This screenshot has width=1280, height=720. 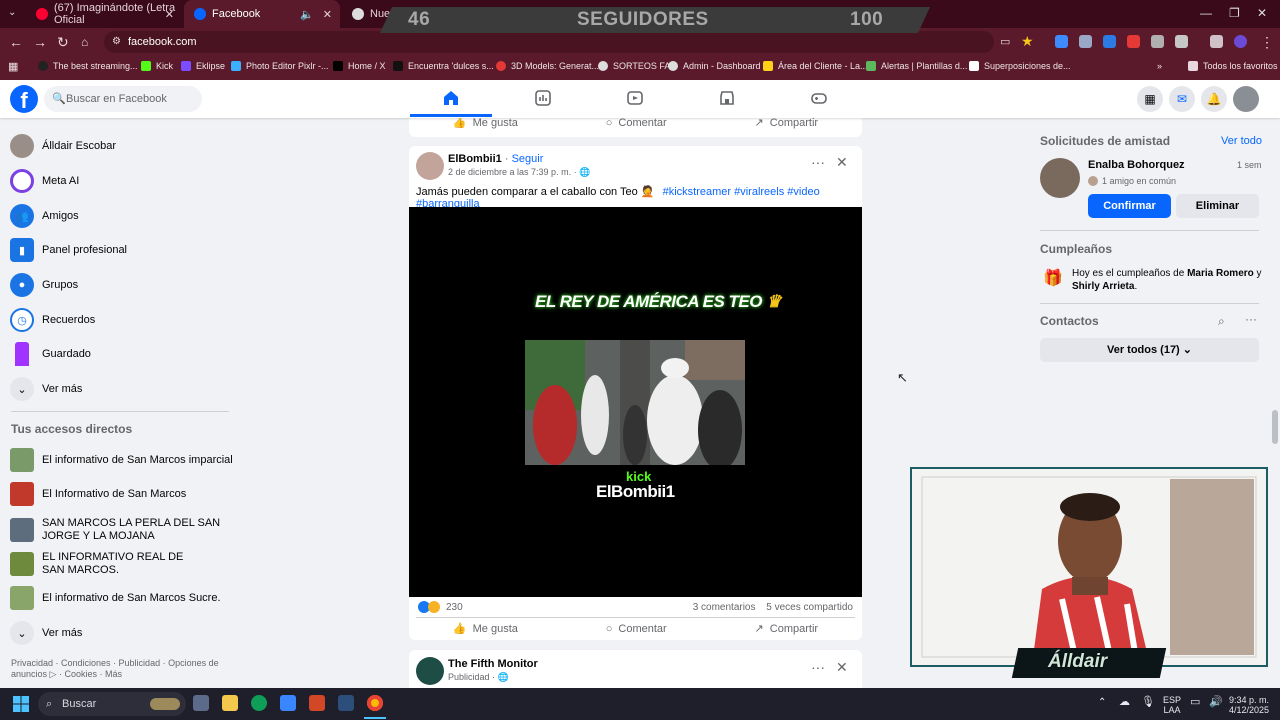 What do you see at coordinates (1234, 13) in the screenshot?
I see `maximize-icon: ❐` at bounding box center [1234, 13].